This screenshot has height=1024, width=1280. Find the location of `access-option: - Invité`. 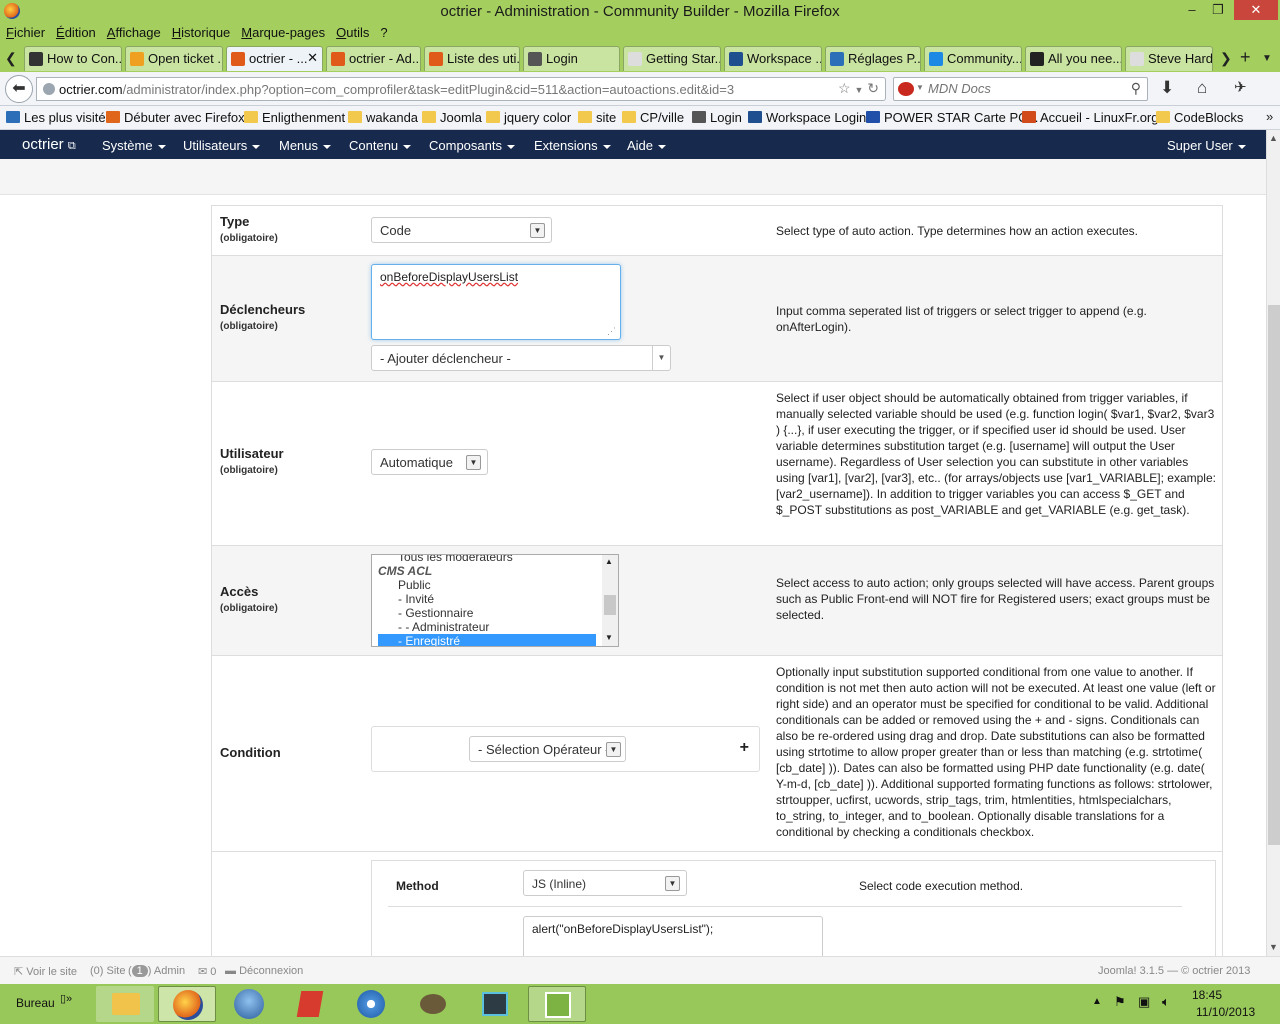

access-option: - Invité is located at coordinates (487, 599).